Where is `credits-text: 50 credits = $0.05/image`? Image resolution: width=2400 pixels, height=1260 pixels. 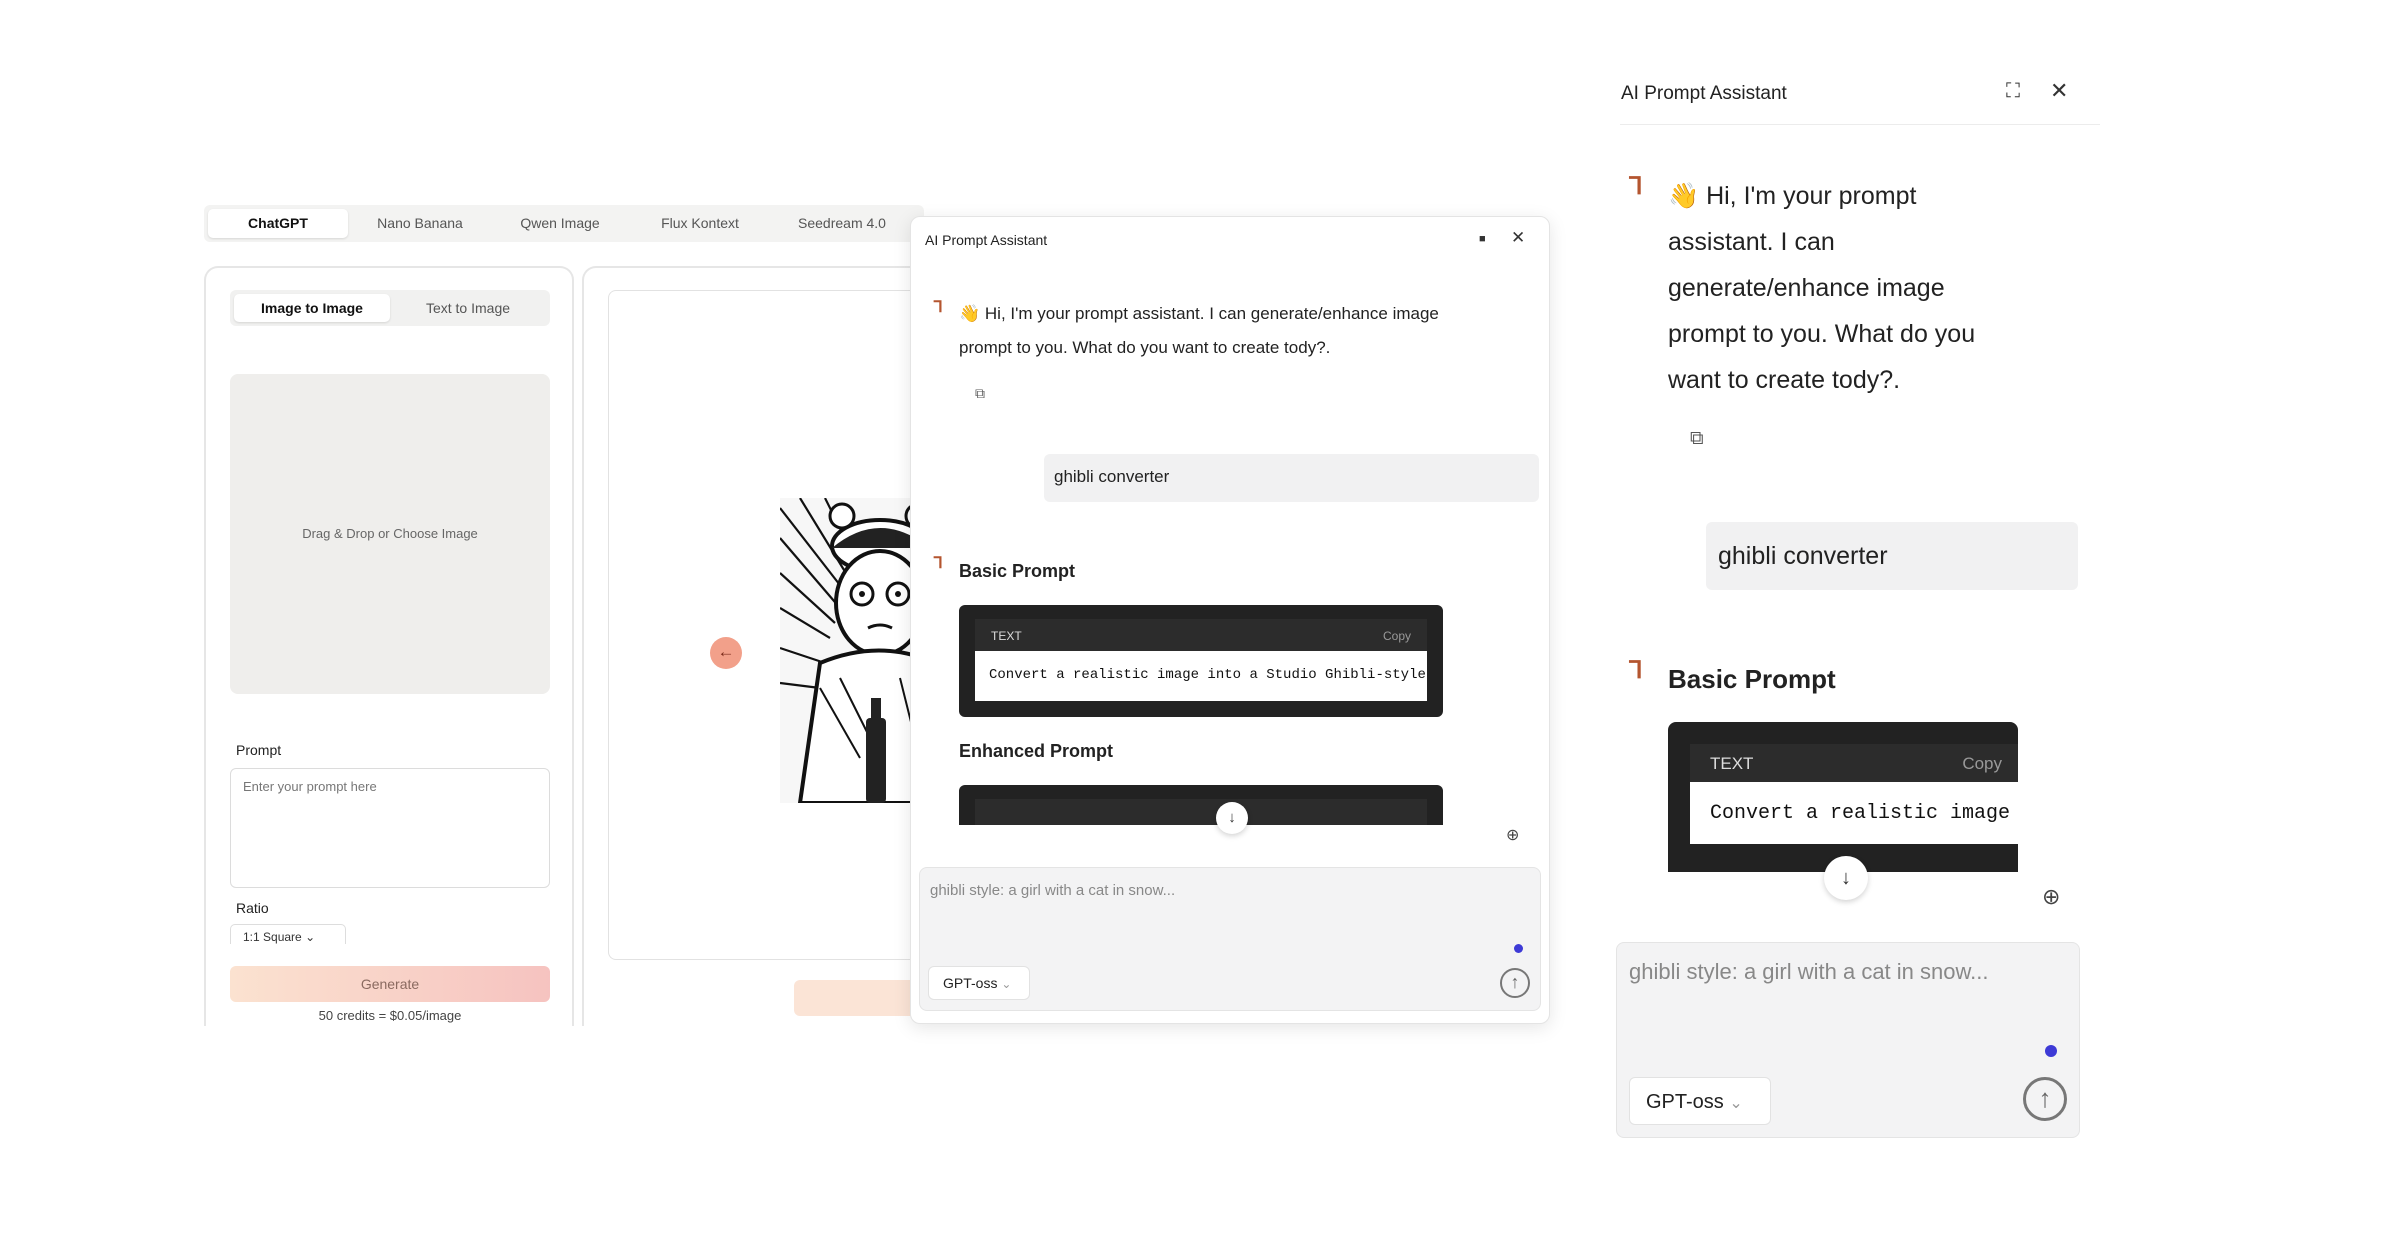
credits-text: 50 credits = $0.05/image is located at coordinates (390, 1015).